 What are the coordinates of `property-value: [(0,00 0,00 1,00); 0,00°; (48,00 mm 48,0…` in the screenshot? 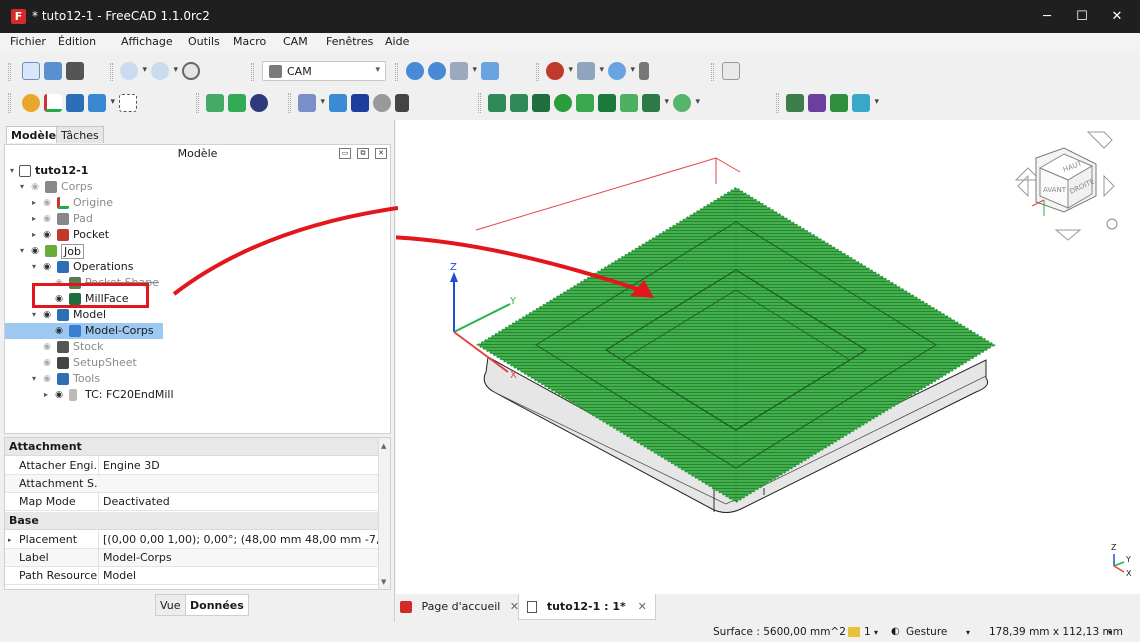 It's located at (238, 540).